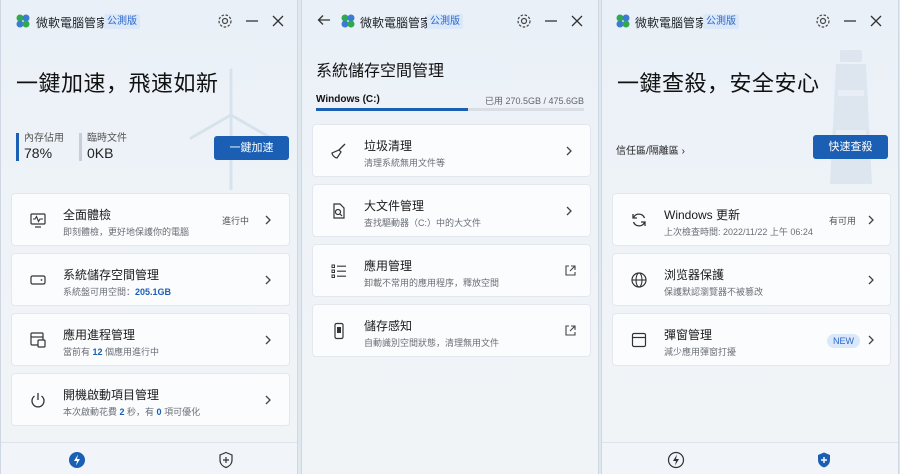  I want to click on globe-icon, so click(639, 280).